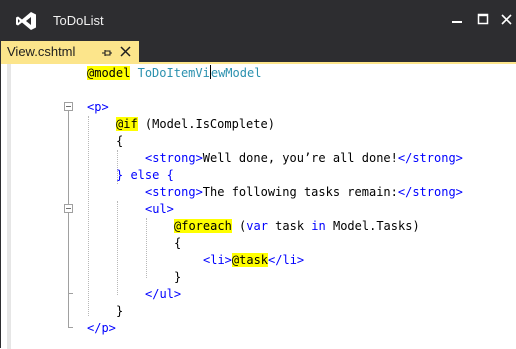 The height and width of the screenshot is (349, 516). Describe the element at coordinates (300, 158) in the screenshot. I see `strong-text: Well done, you’re all done!` at that location.